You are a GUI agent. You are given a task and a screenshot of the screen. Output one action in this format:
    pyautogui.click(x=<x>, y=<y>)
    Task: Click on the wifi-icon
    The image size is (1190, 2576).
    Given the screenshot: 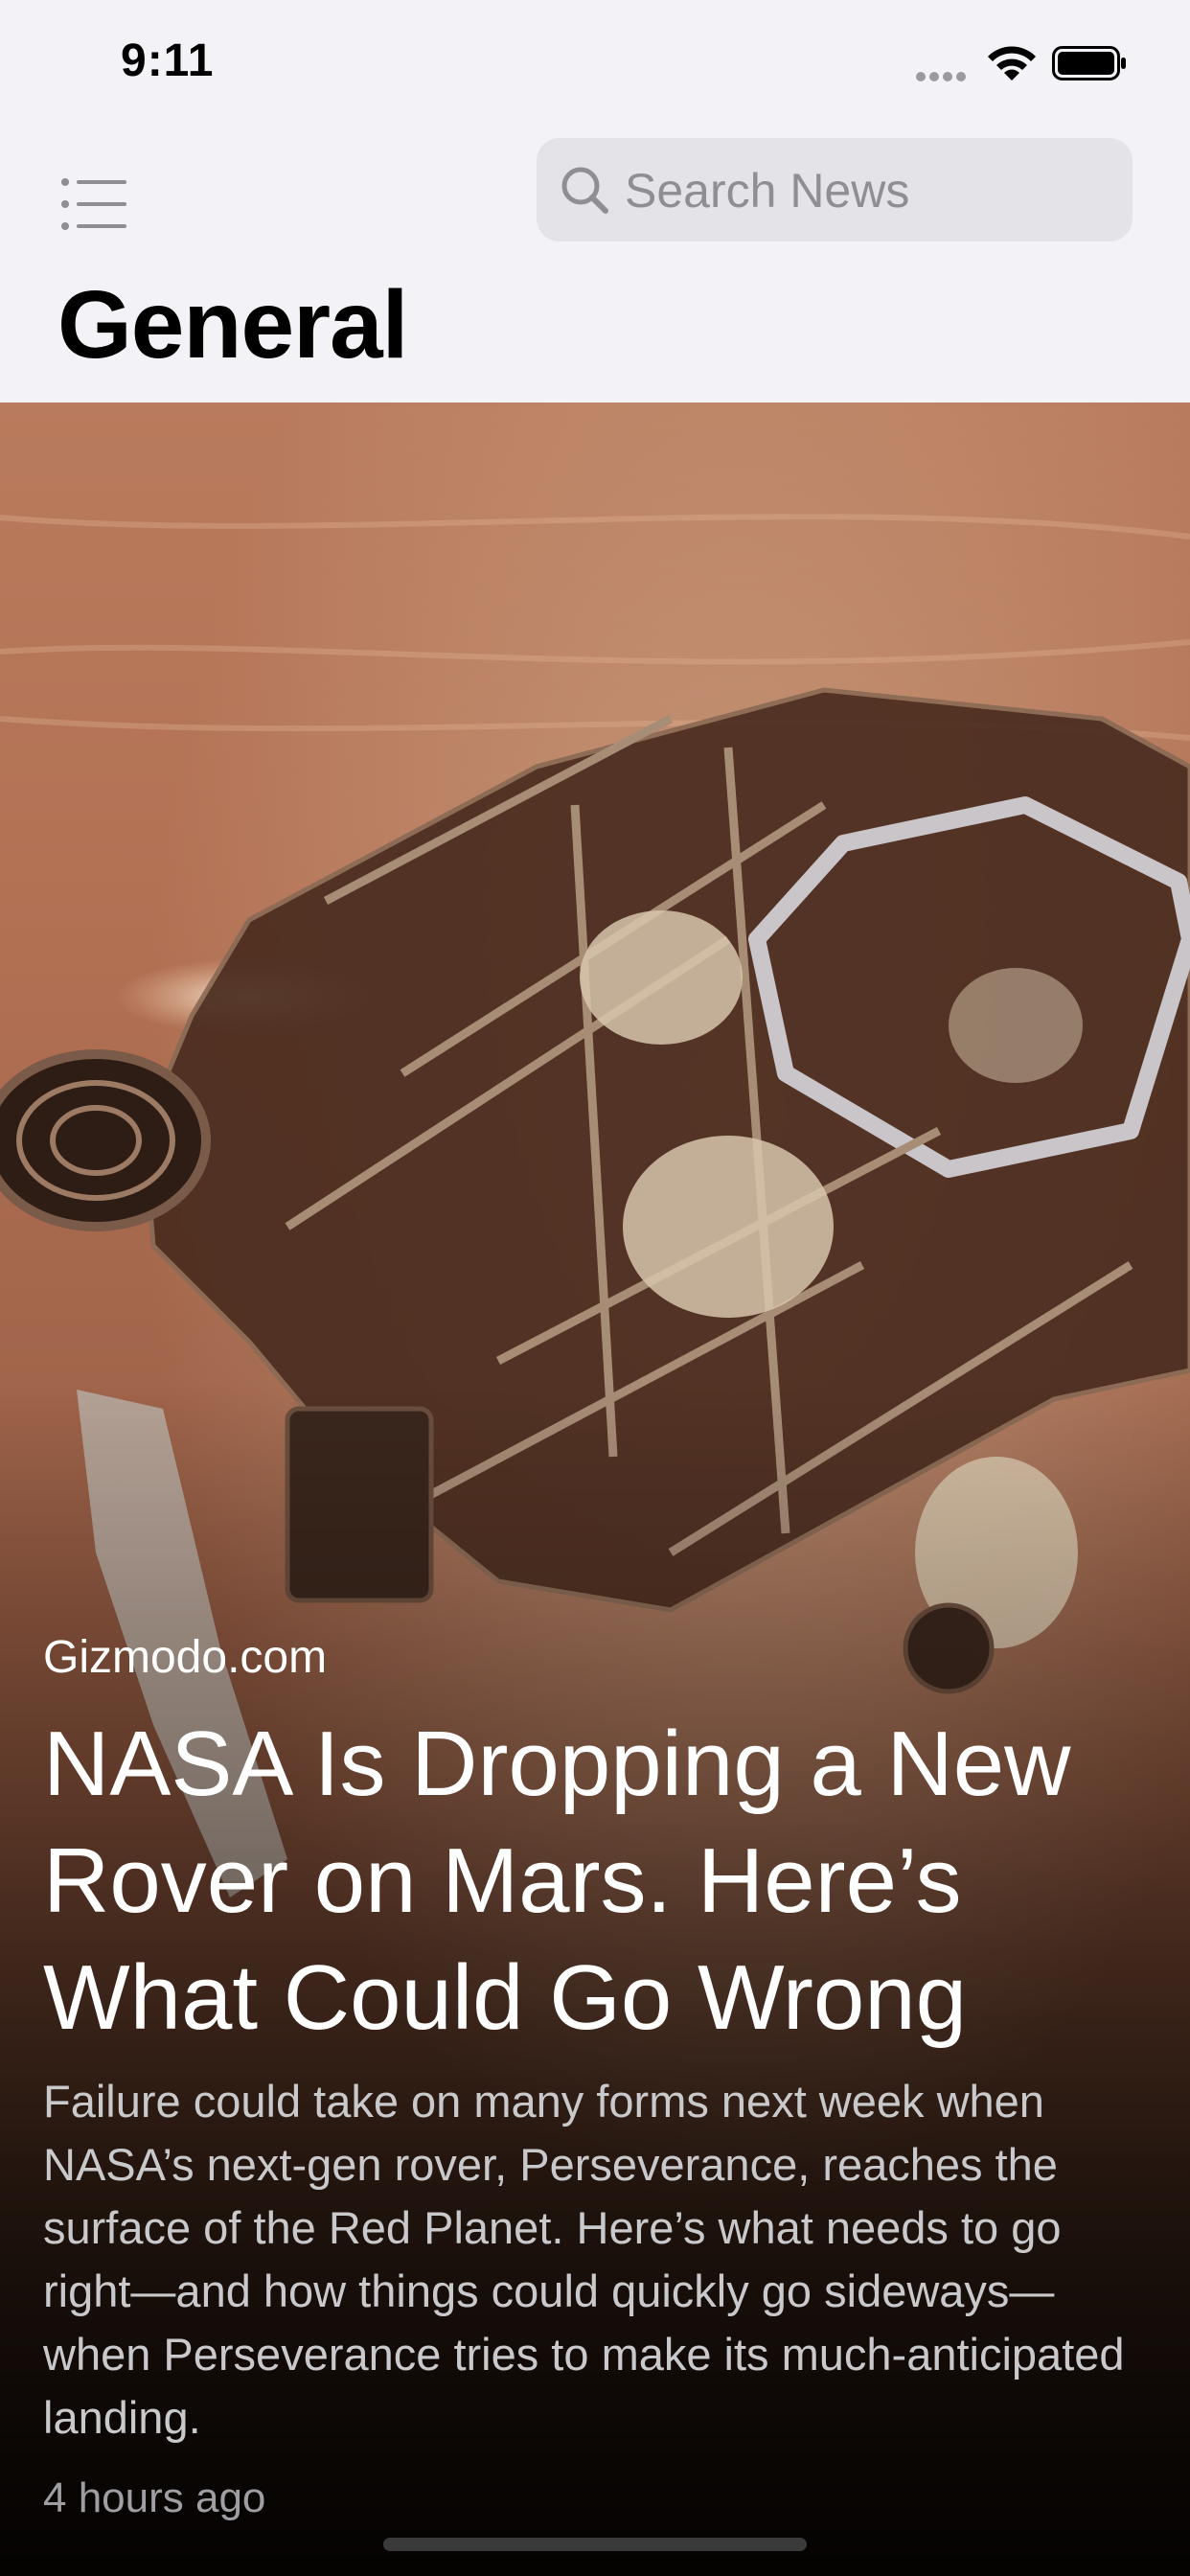 What is the action you would take?
    pyautogui.click(x=1012, y=63)
    